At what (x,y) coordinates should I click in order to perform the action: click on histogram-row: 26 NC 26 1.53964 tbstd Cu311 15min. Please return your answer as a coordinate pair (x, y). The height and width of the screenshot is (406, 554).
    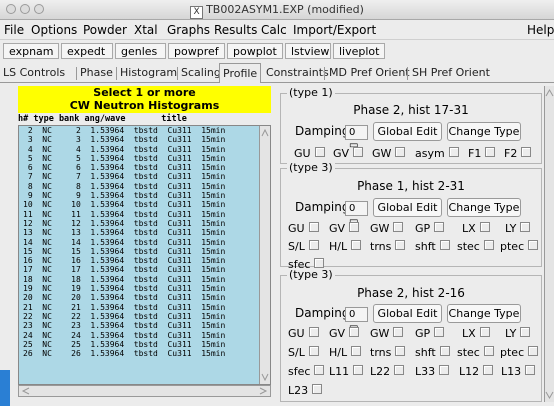
    Looking at the image, I should click on (144, 353).